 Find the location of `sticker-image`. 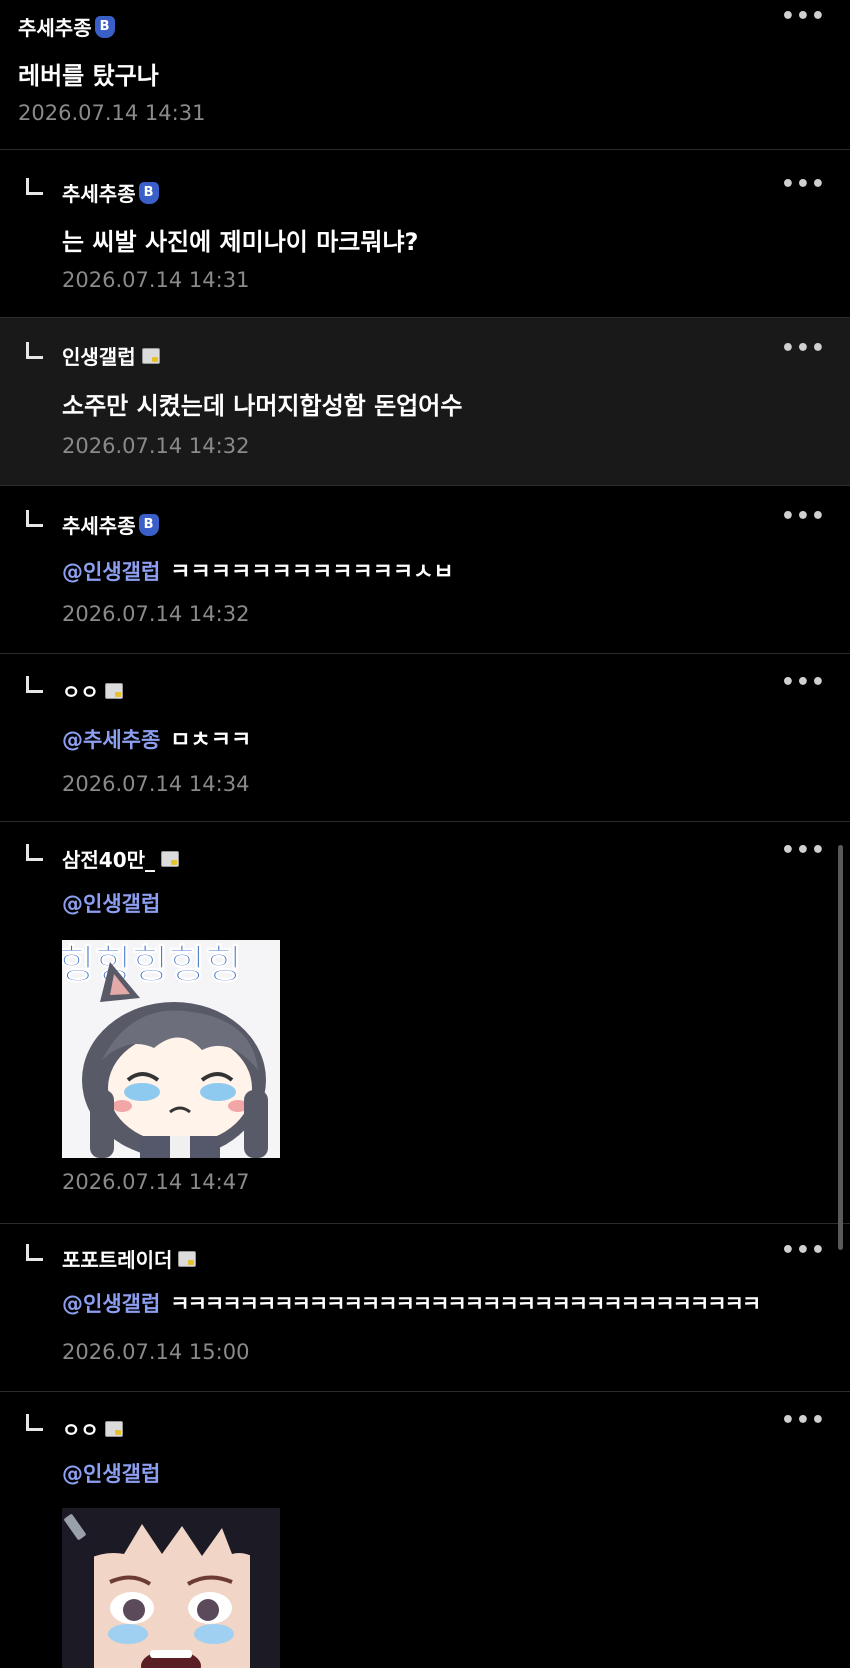

sticker-image is located at coordinates (171, 1588).